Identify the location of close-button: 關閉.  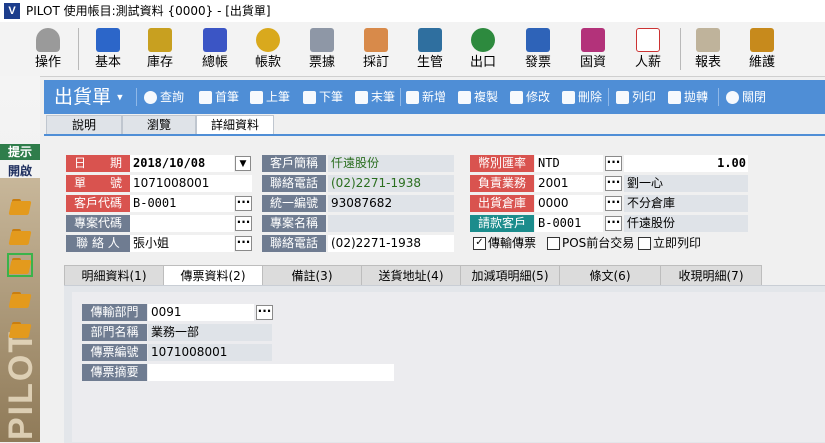
(746, 97).